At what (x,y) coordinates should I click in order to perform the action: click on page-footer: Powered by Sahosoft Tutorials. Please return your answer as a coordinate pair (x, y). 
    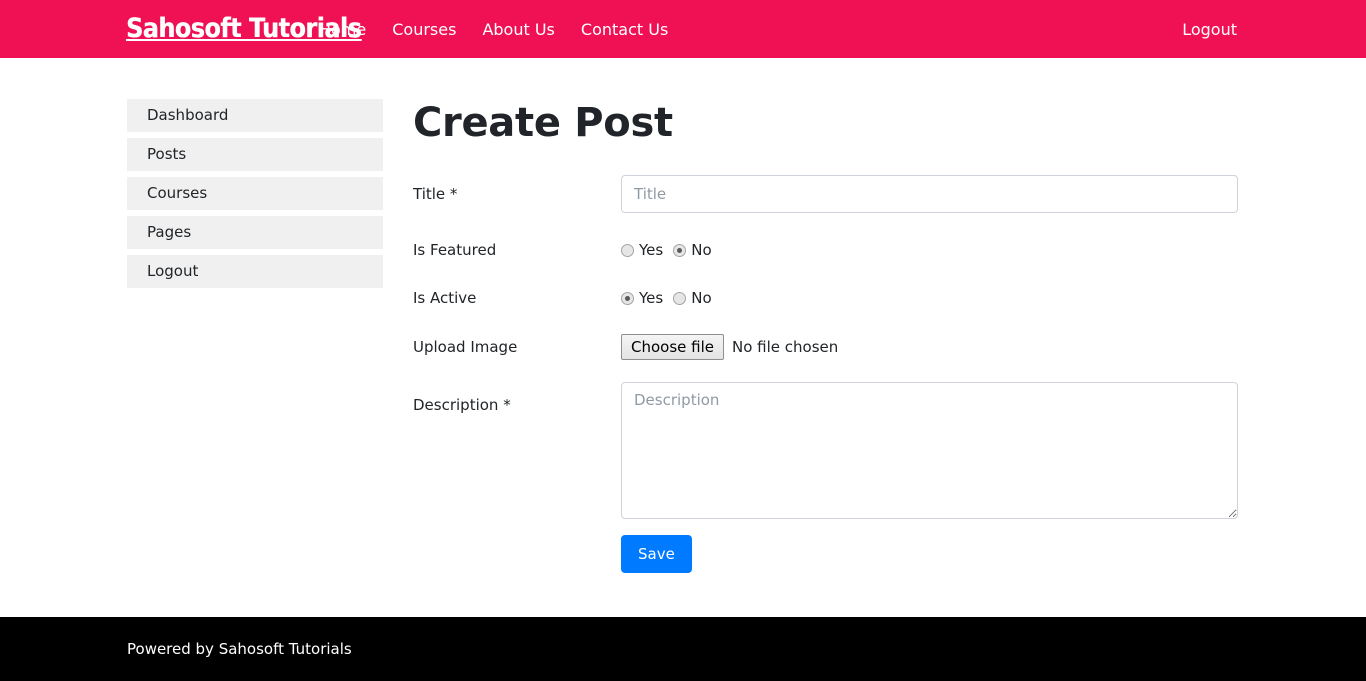
    Looking at the image, I should click on (683, 649).